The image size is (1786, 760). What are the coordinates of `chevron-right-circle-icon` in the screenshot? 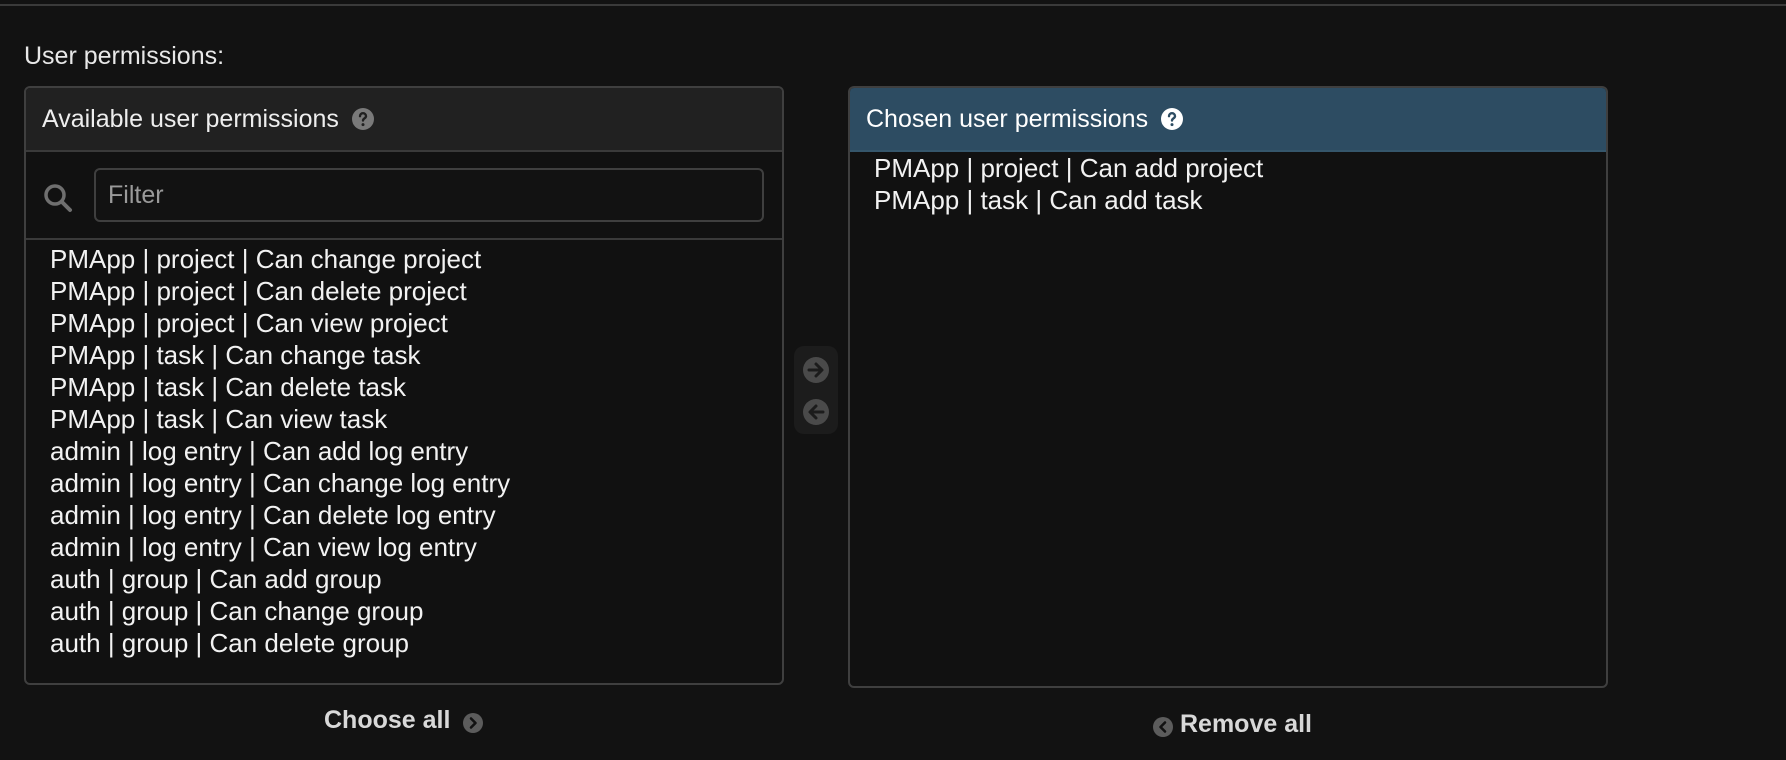 It's located at (473, 723).